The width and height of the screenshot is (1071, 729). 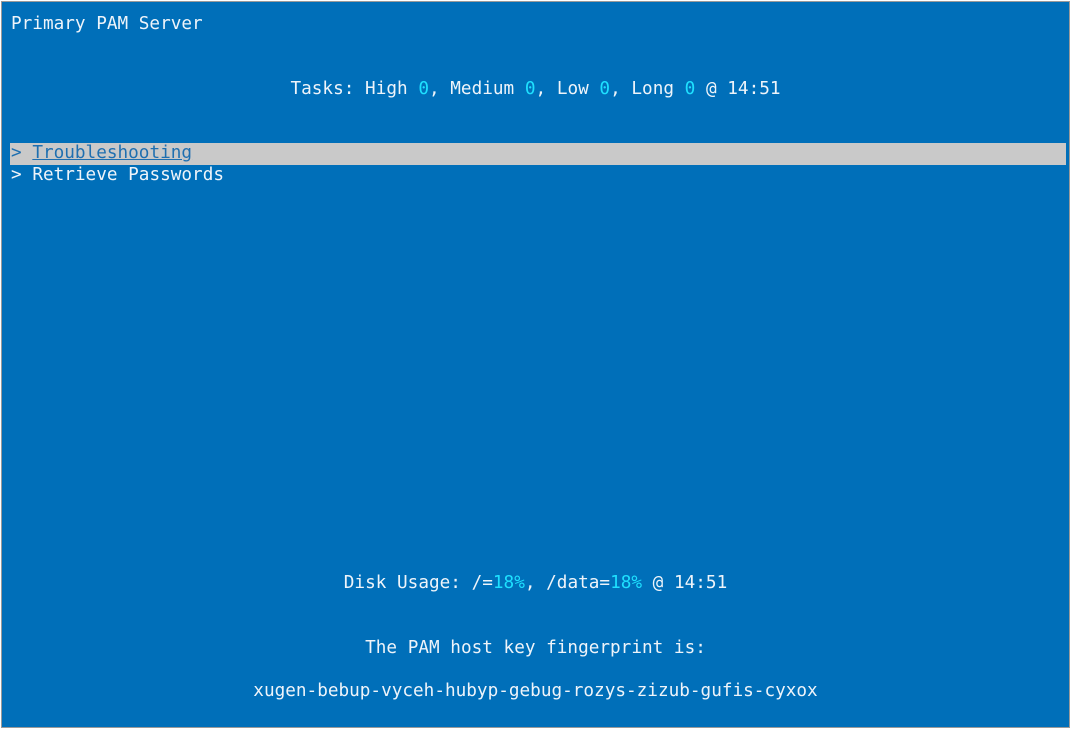 I want to click on menu-item-retrieve-passwords: > Retrieve Passwords, so click(x=535, y=176).